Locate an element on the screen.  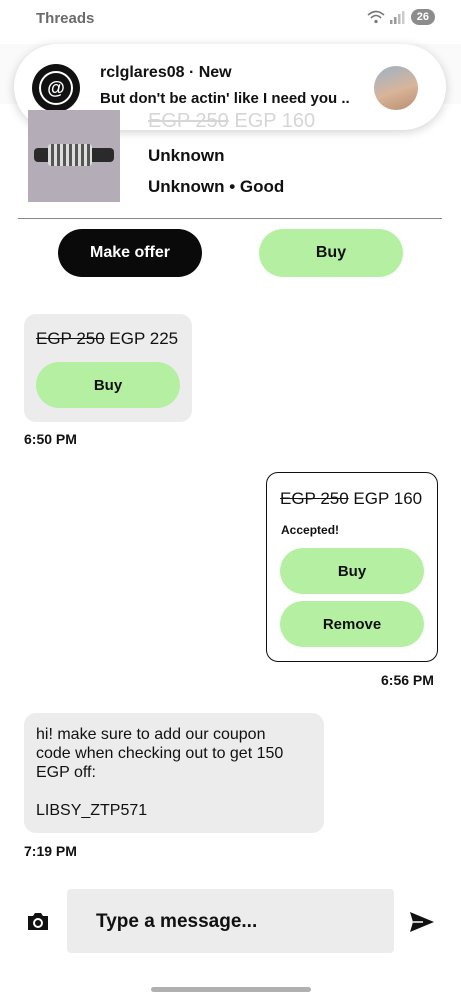
wifi-icon is located at coordinates (376, 17).